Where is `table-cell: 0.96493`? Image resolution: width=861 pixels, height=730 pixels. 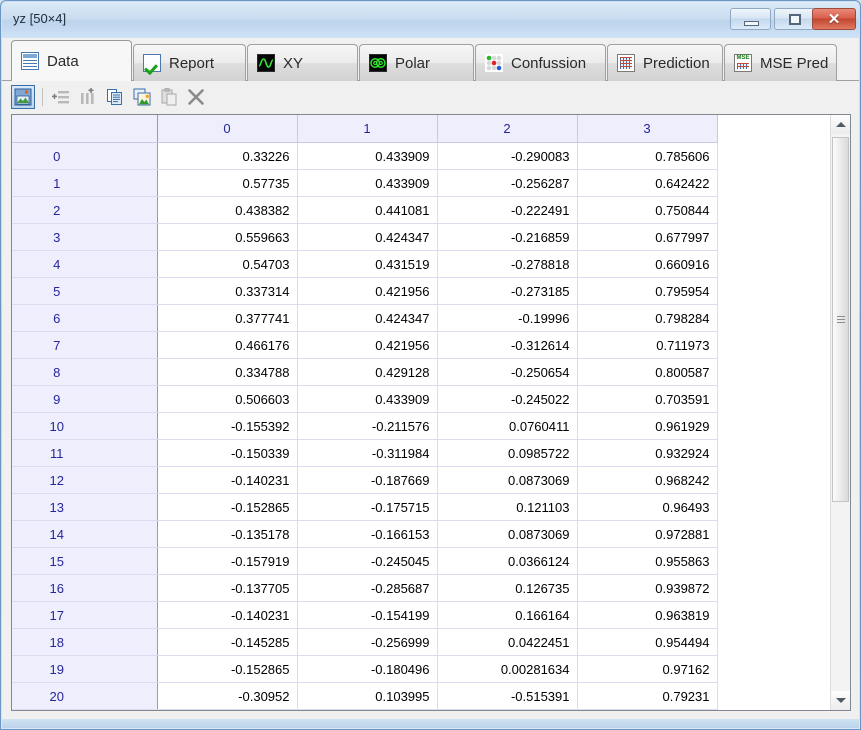
table-cell: 0.96493 is located at coordinates (647, 507).